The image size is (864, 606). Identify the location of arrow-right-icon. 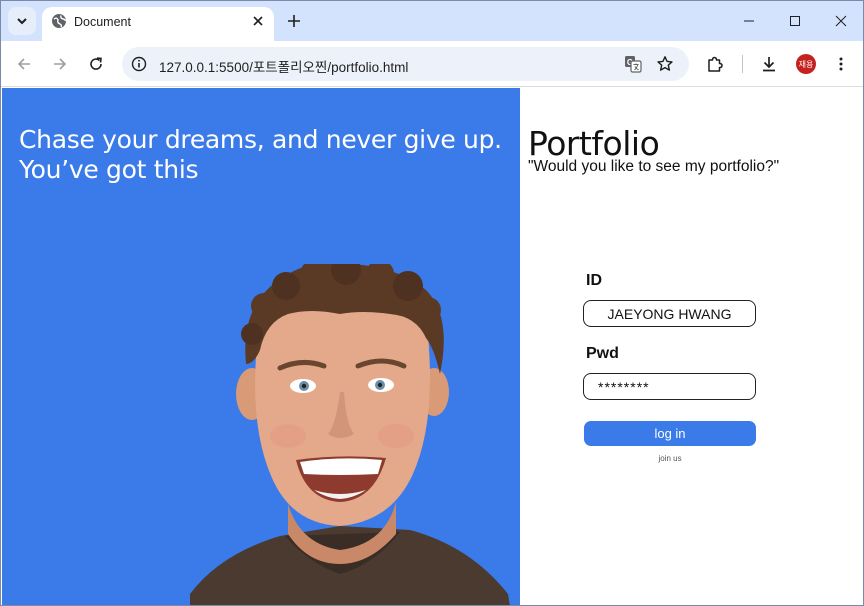
(60, 64).